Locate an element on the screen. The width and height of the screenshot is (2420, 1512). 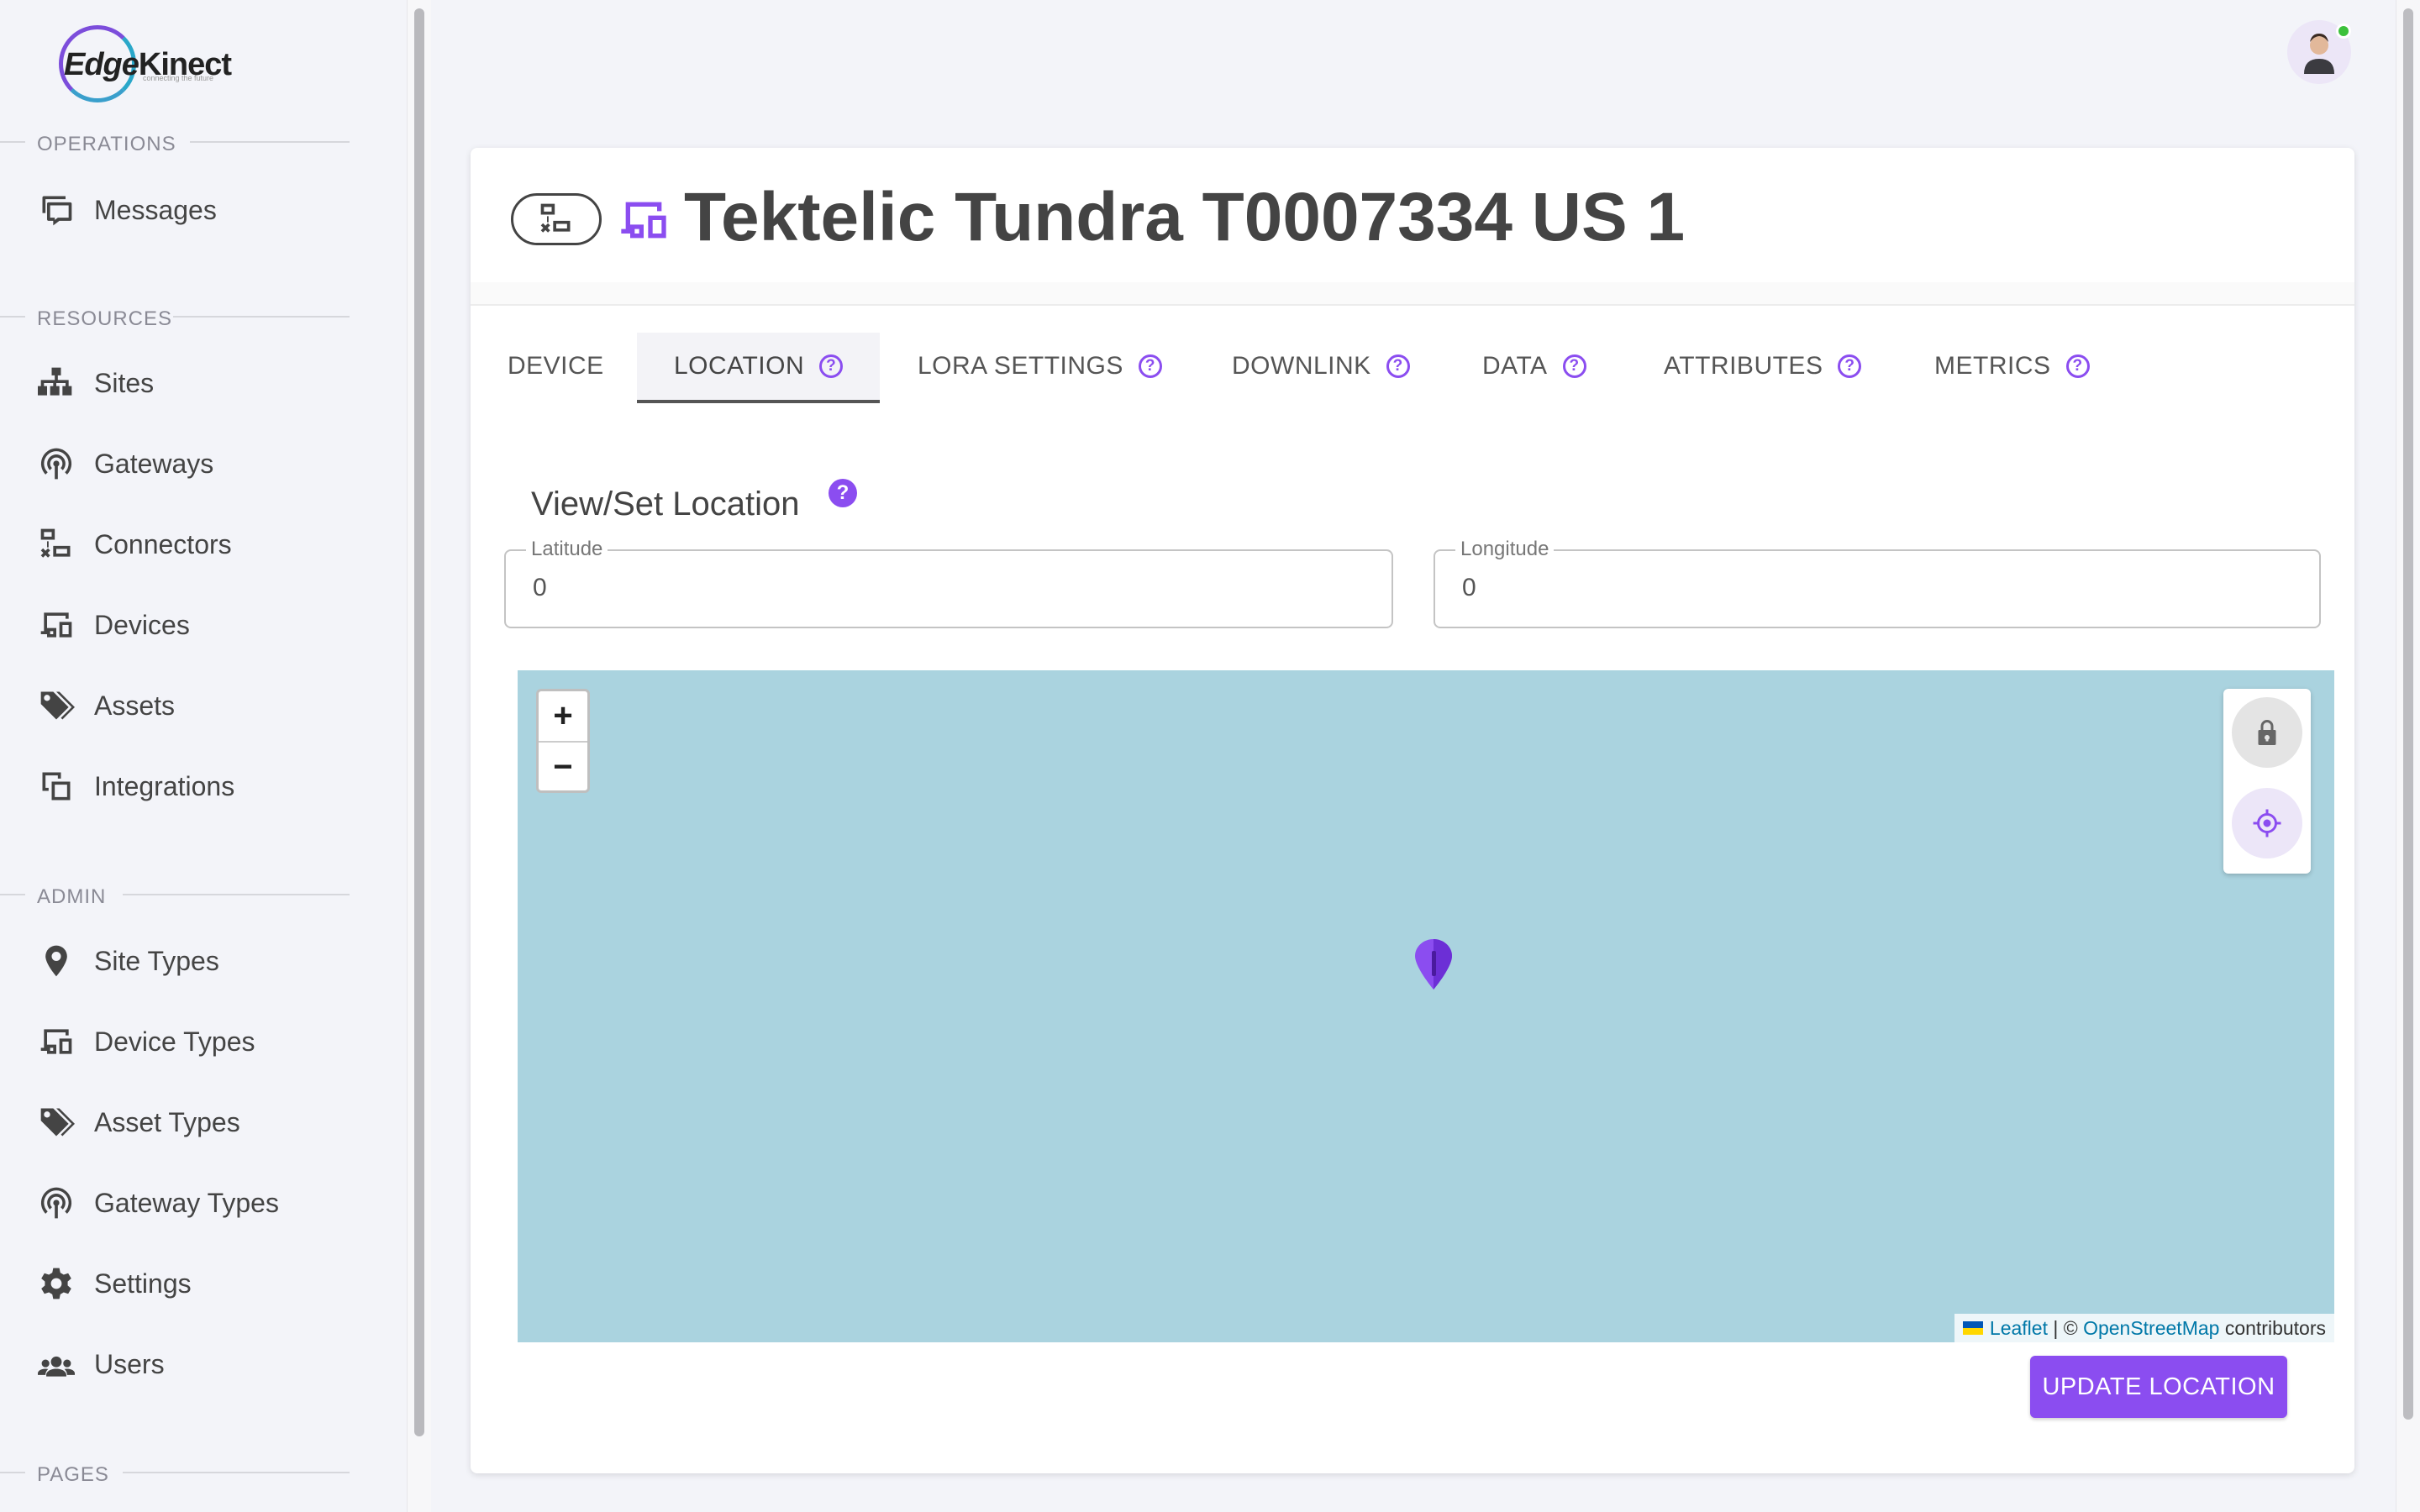
lock-button is located at coordinates (2267, 732).